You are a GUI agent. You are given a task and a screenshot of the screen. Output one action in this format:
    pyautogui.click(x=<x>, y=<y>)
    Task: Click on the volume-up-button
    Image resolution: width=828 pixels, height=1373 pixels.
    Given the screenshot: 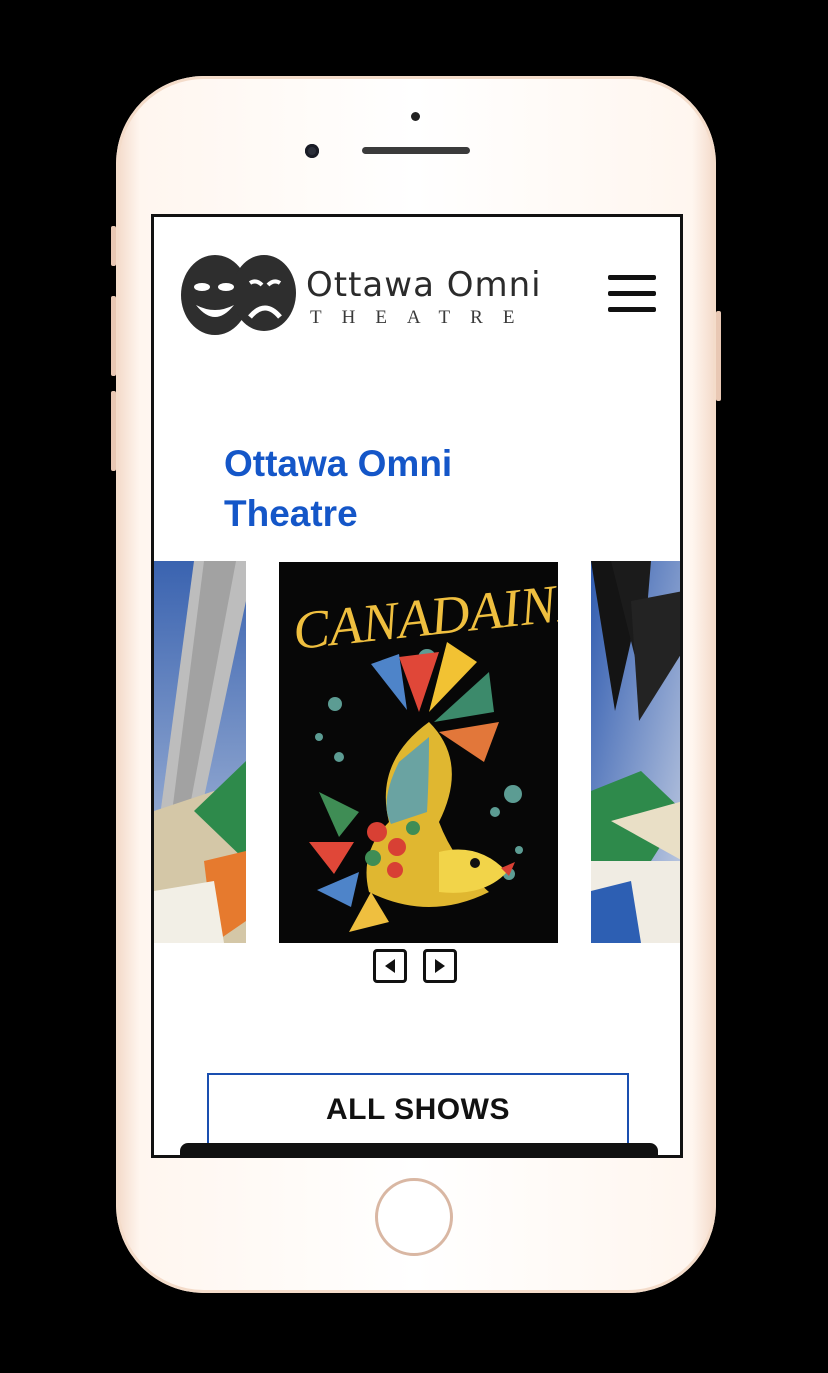 What is the action you would take?
    pyautogui.click(x=113, y=336)
    